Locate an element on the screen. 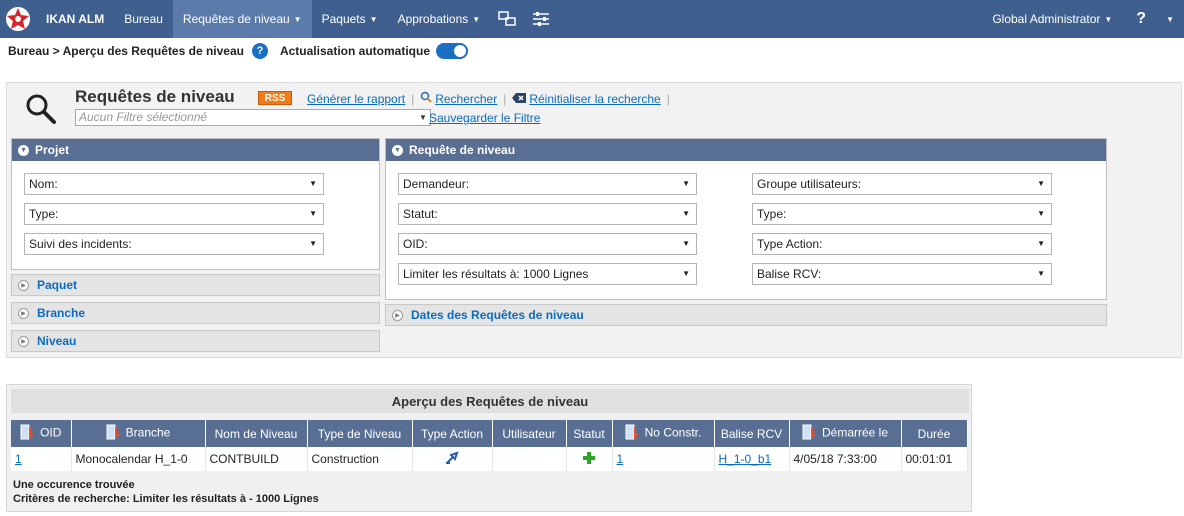 This screenshot has height=516, width=1184. settings-sliders-icon is located at coordinates (541, 19).